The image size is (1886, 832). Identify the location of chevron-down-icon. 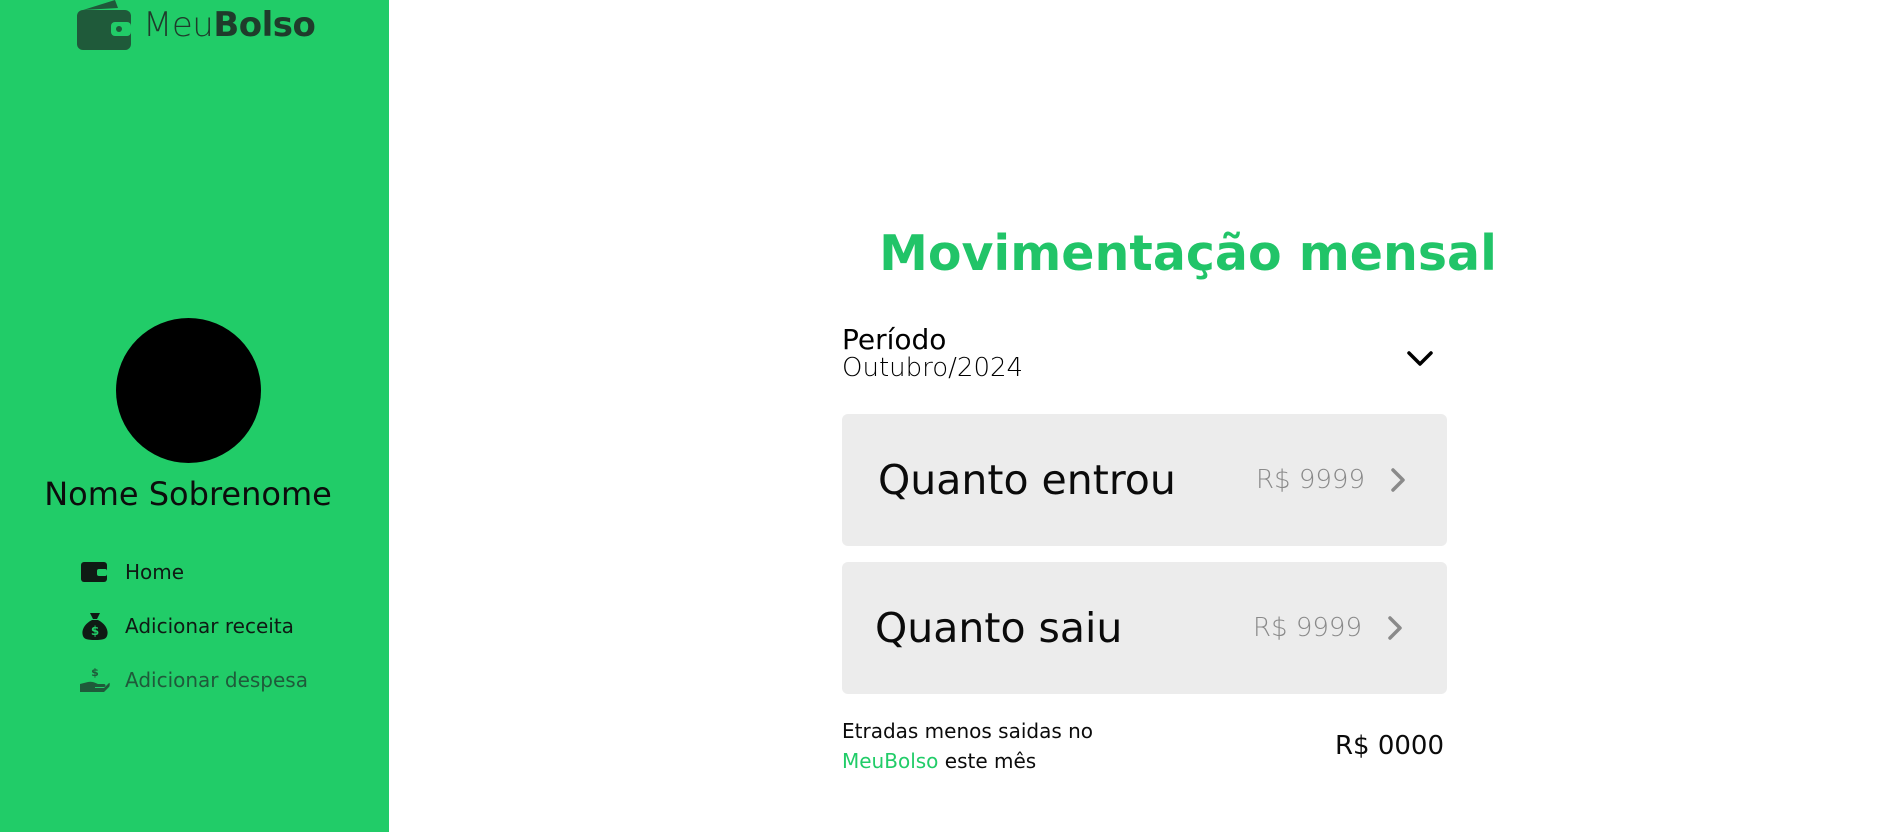
(1420, 358).